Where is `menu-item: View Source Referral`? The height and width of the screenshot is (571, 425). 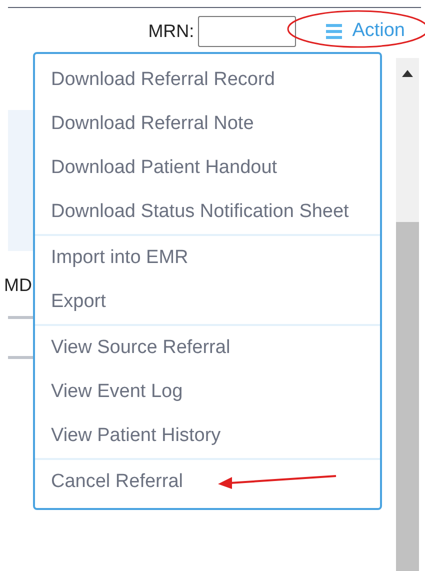
menu-item: View Source Referral is located at coordinates (207, 348).